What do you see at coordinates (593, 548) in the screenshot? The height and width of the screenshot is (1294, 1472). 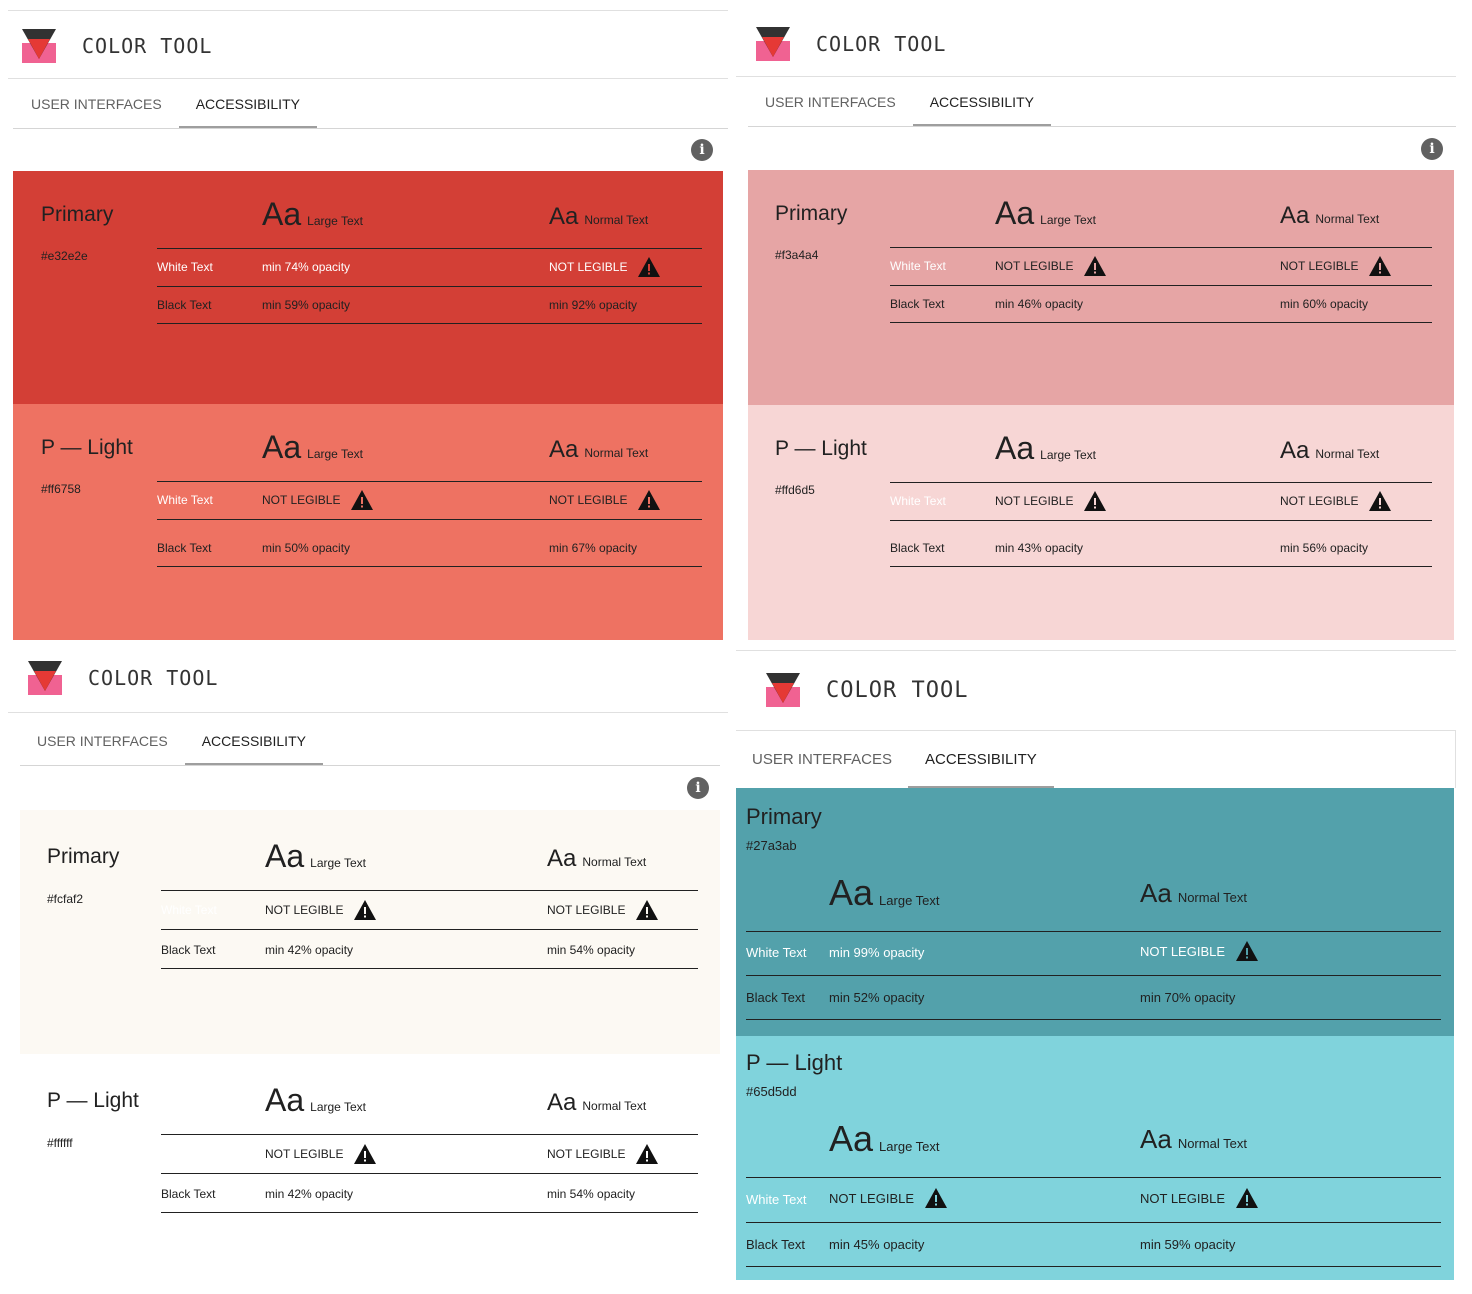 I see `black-normal-value: min 67% opacity` at bounding box center [593, 548].